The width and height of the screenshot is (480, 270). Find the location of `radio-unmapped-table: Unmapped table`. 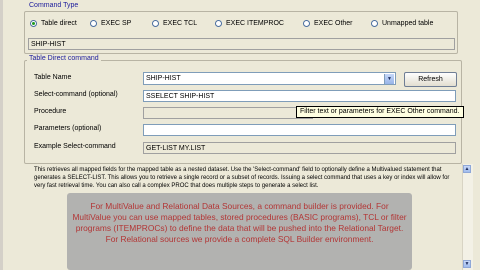

radio-unmapped-table: Unmapped table is located at coordinates (402, 23).